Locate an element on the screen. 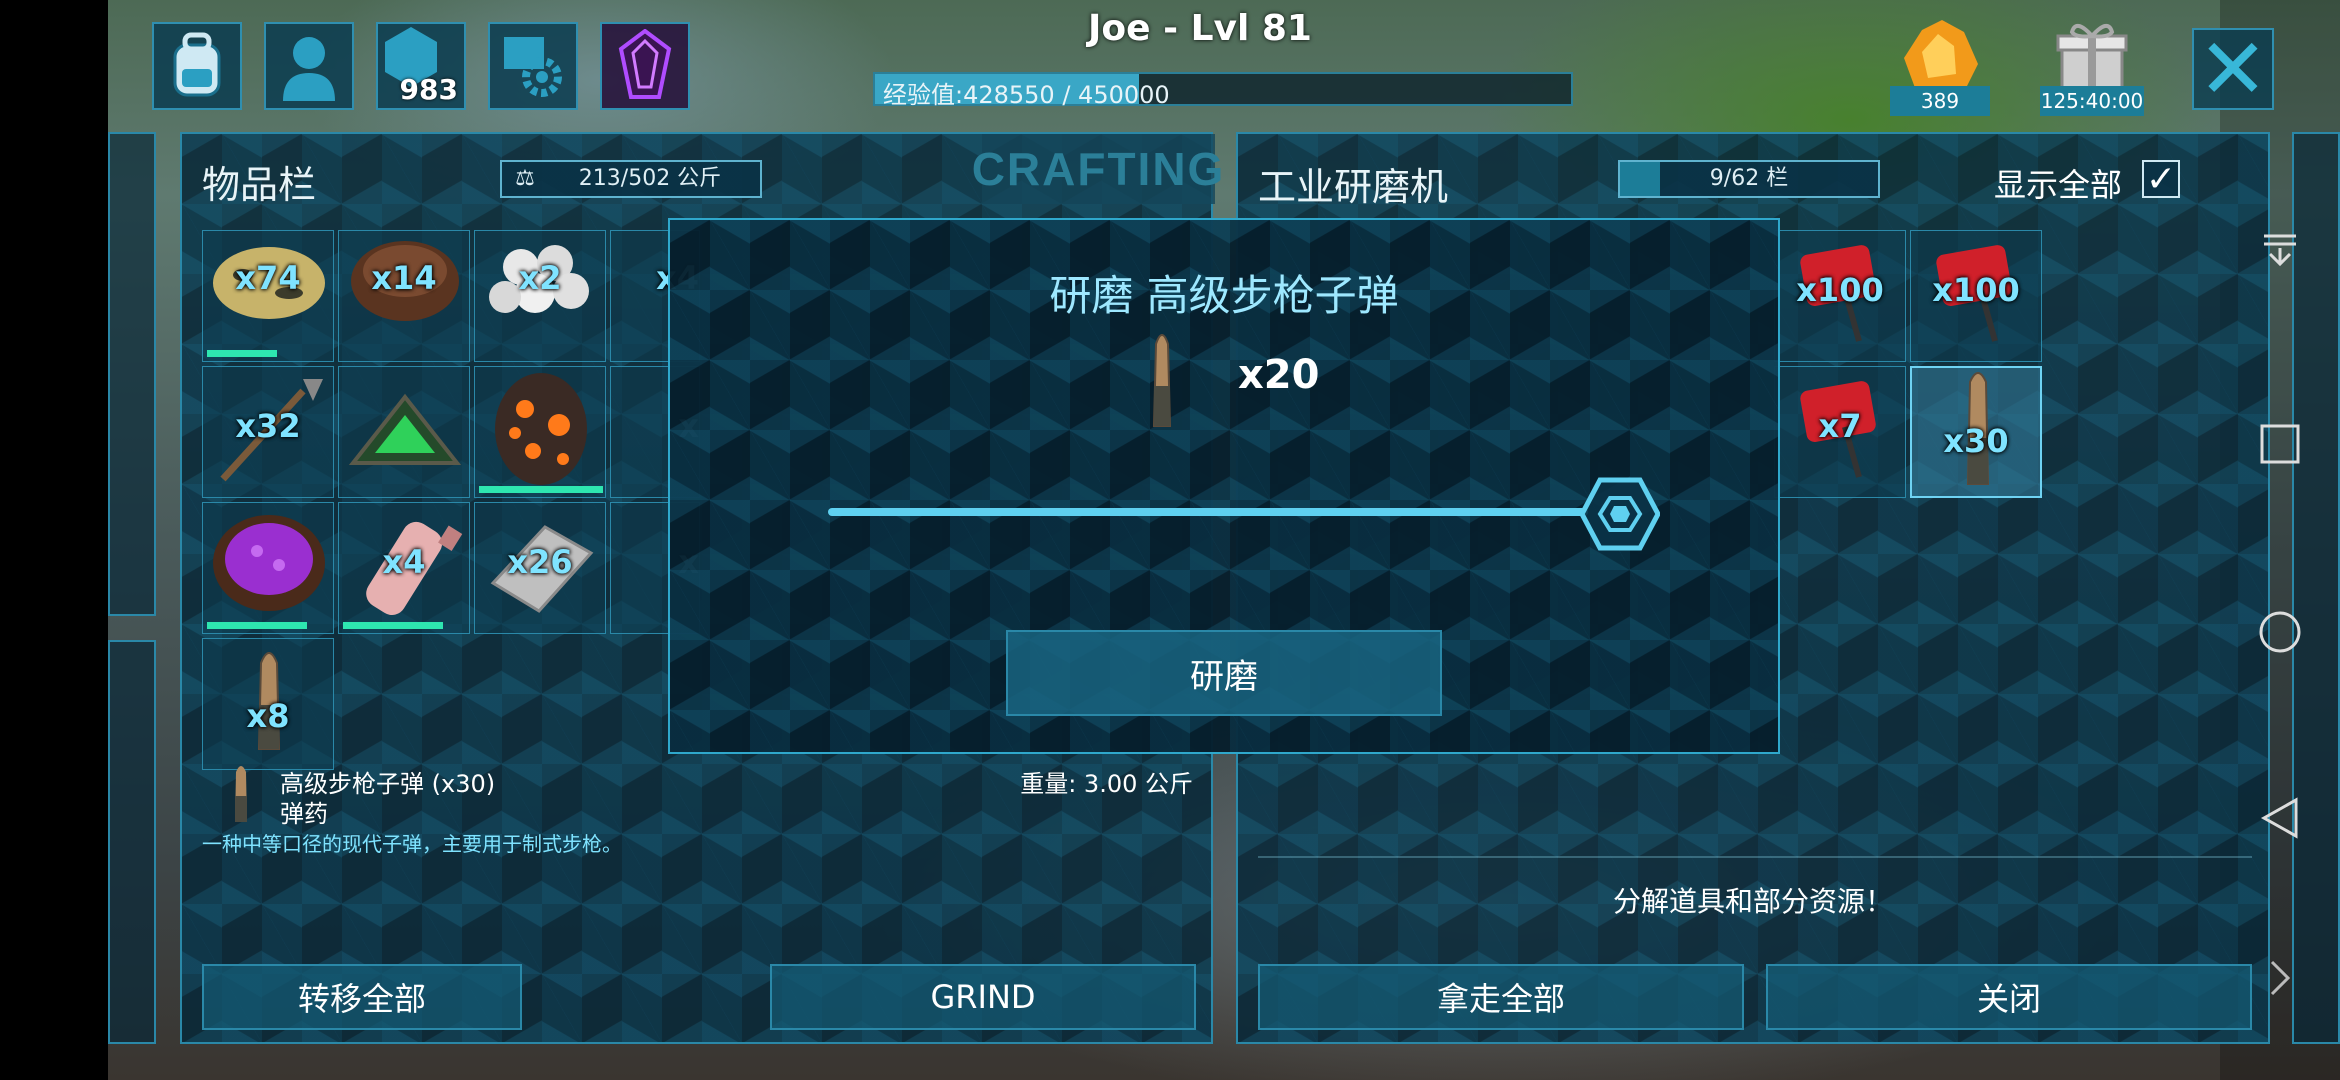 Image resolution: width=2340 pixels, height=1080 pixels. left-letterbox is located at coordinates (54, 540).